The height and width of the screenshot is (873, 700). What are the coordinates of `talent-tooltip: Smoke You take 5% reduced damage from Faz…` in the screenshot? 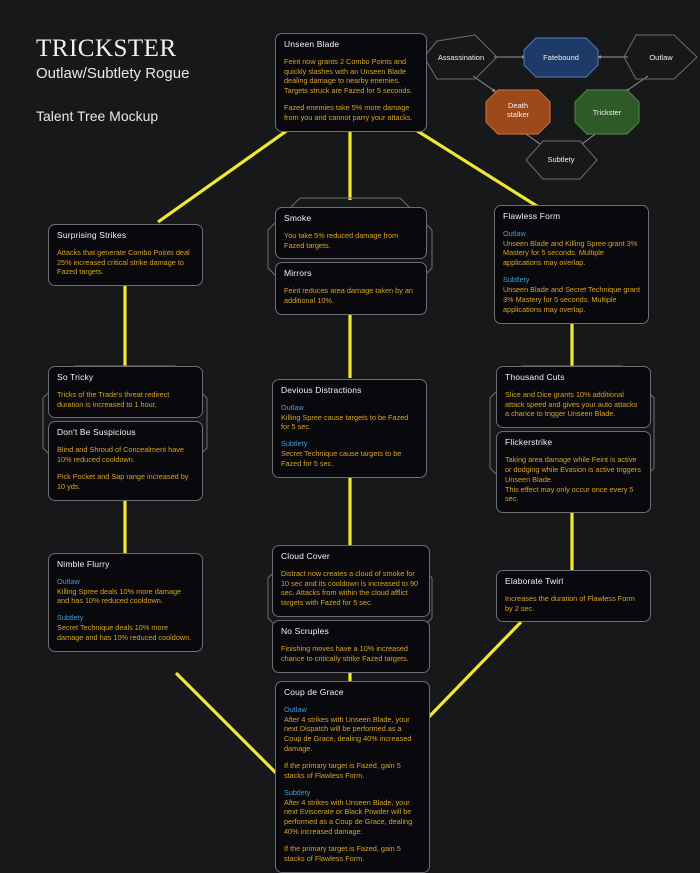 It's located at (351, 233).